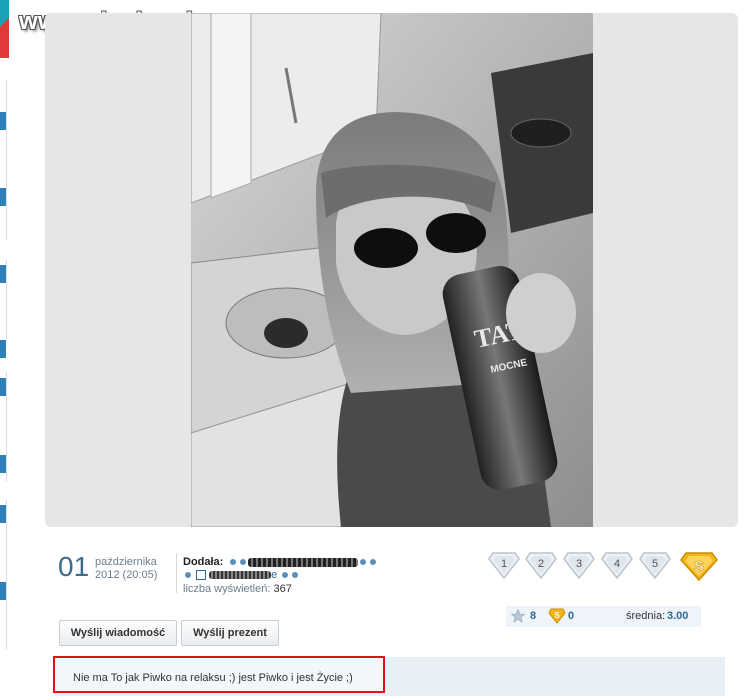 Image resolution: width=750 pixels, height=696 pixels. I want to click on rate-value: 5, so click(655, 564).